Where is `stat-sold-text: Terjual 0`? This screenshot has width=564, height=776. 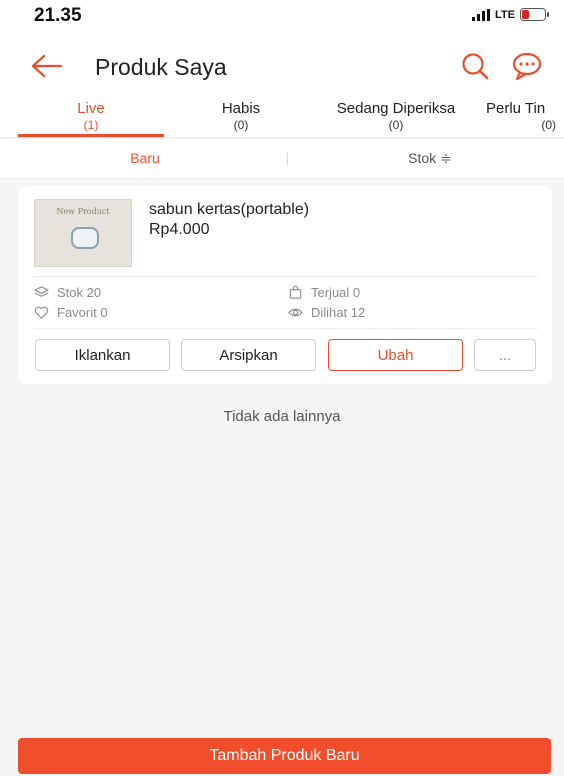
stat-sold-text: Terjual 0 is located at coordinates (336, 292).